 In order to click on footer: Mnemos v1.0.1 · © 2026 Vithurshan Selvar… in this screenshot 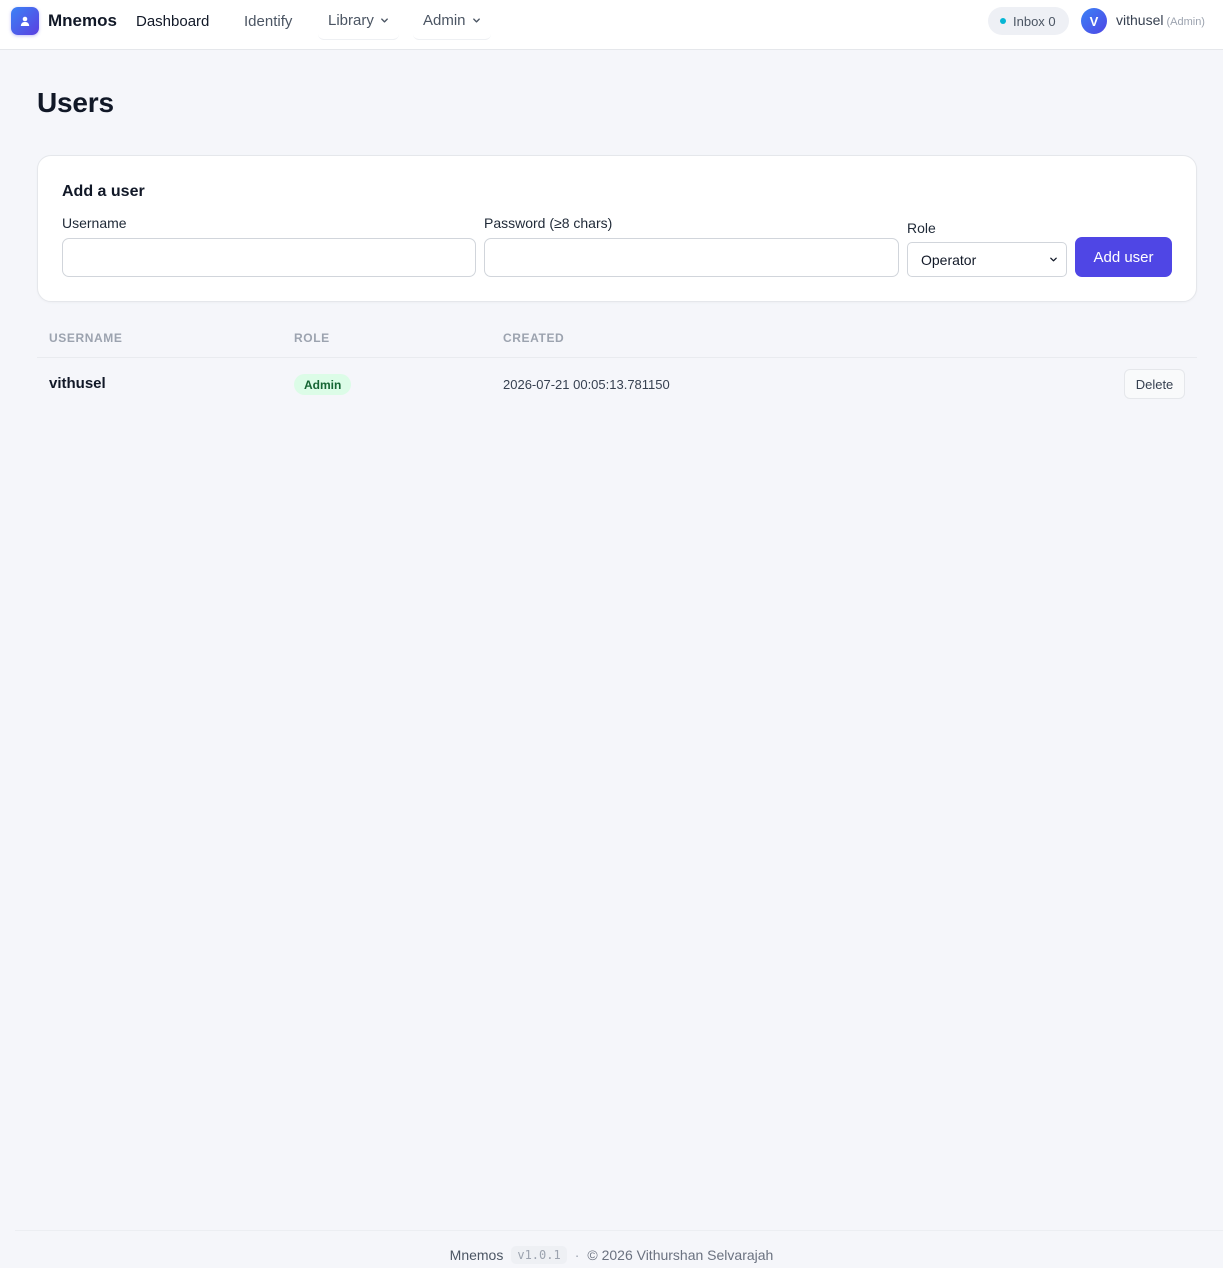, I will do `click(611, 1255)`.